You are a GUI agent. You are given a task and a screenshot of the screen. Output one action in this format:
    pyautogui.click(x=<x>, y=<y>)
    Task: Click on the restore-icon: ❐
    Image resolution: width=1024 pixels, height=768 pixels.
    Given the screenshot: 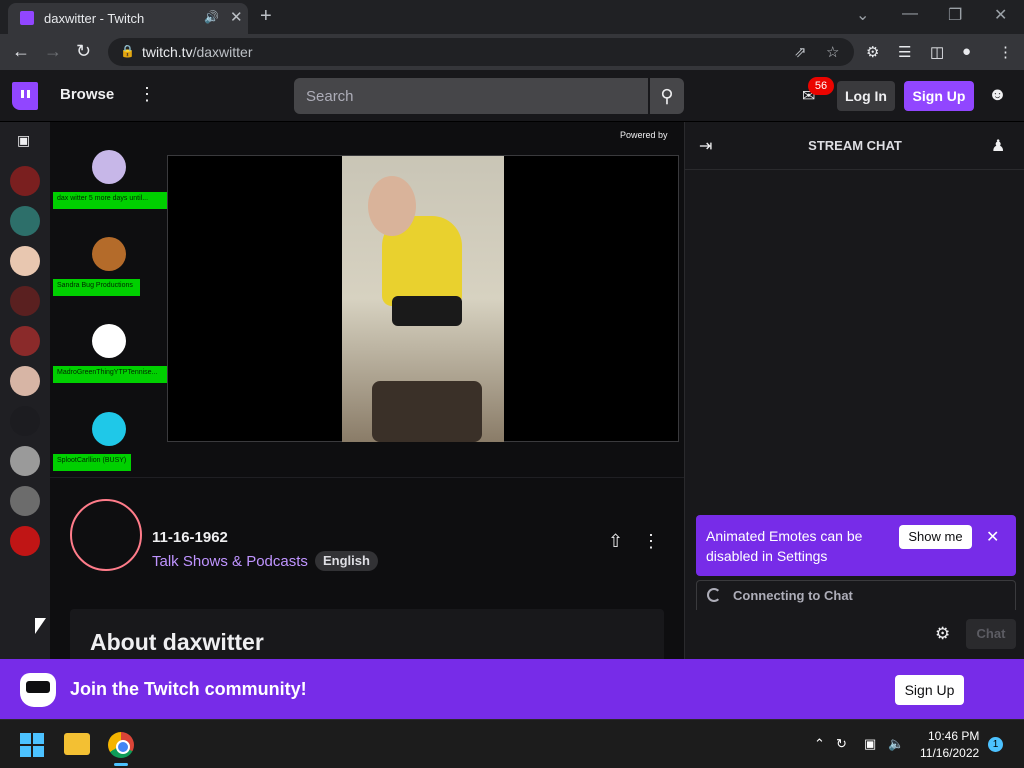 What is the action you would take?
    pyautogui.click(x=955, y=15)
    